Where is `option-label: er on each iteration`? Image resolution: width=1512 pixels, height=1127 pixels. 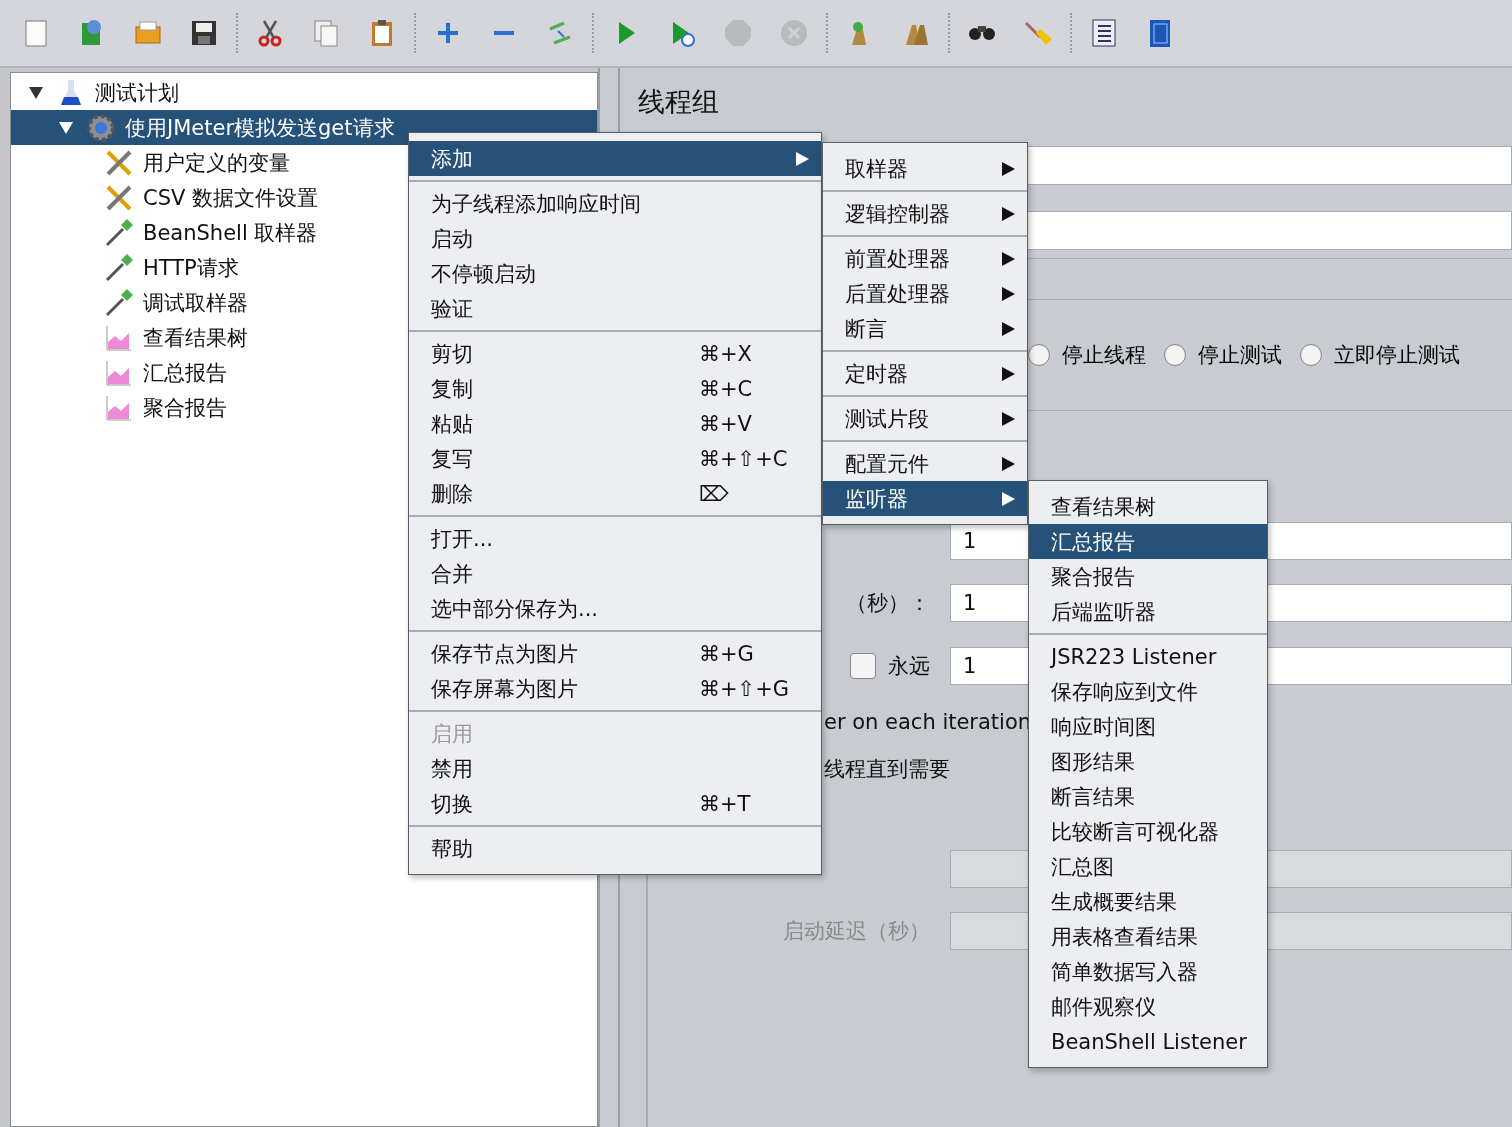
option-label: er on each iteration is located at coordinates (928, 722).